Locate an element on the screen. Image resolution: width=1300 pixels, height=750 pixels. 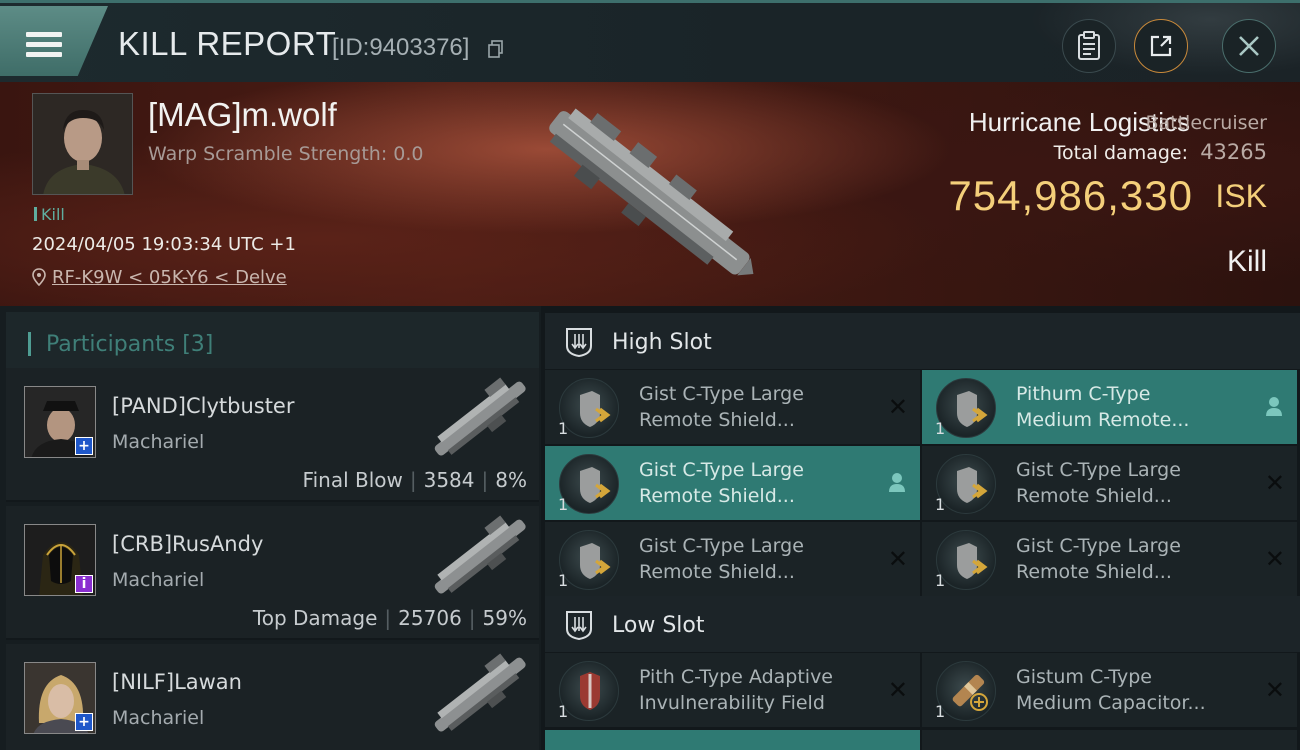
victim-portrait is located at coordinates (82, 144).